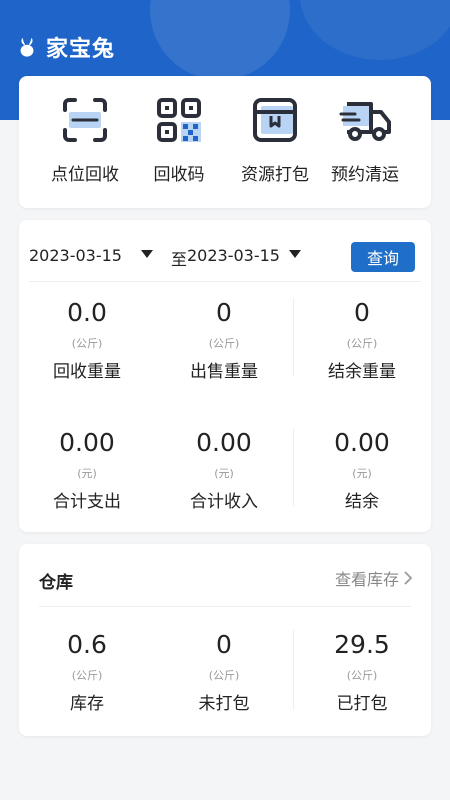  Describe the element at coordinates (87, 502) in the screenshot. I see `stat-label: 合计支出` at that location.